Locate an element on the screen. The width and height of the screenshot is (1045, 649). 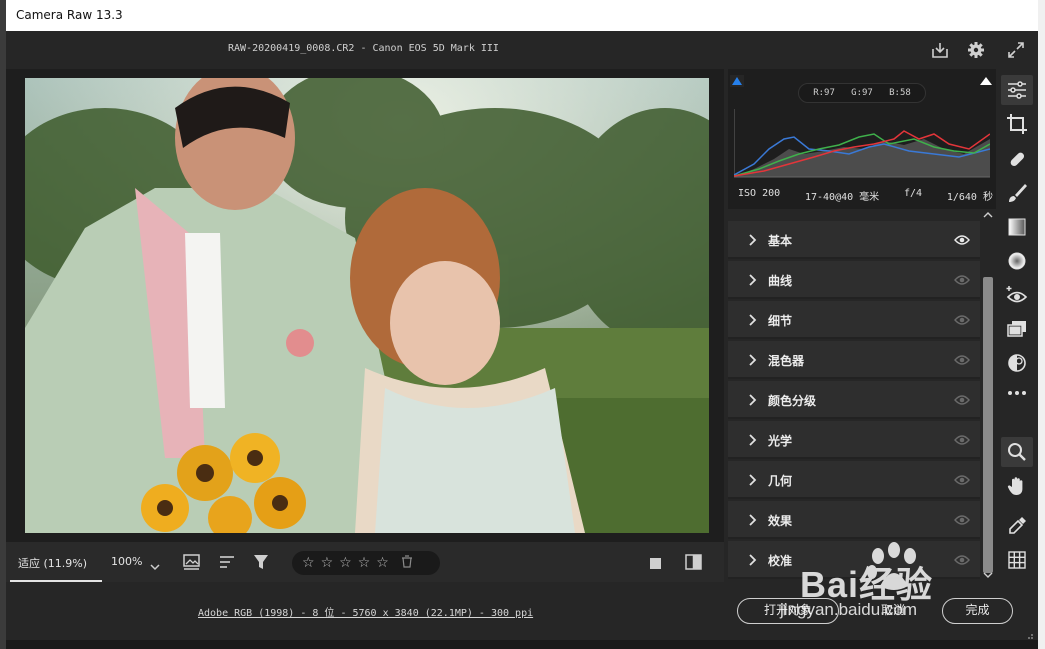
camera-info: ISO 200 17-40@40 毫米 f/4 1/640 秒 is located at coordinates (865, 195).